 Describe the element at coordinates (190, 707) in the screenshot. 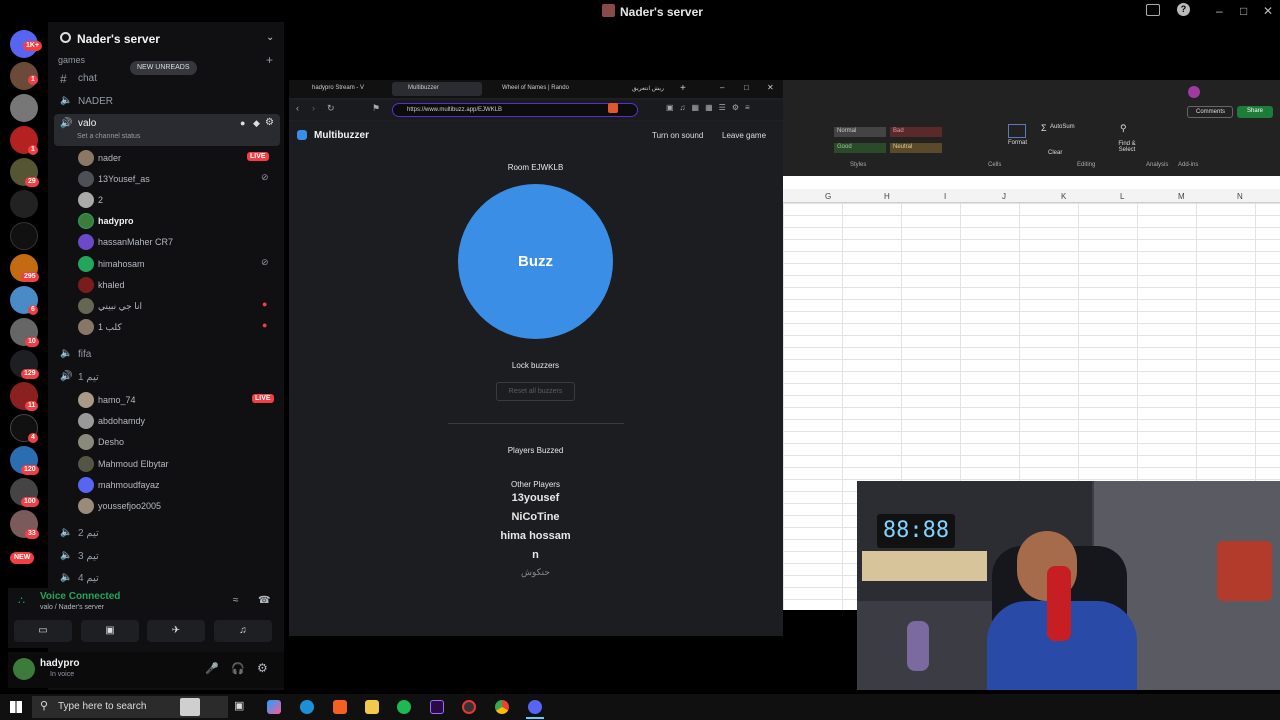

I see `search-highlight-icon` at that location.